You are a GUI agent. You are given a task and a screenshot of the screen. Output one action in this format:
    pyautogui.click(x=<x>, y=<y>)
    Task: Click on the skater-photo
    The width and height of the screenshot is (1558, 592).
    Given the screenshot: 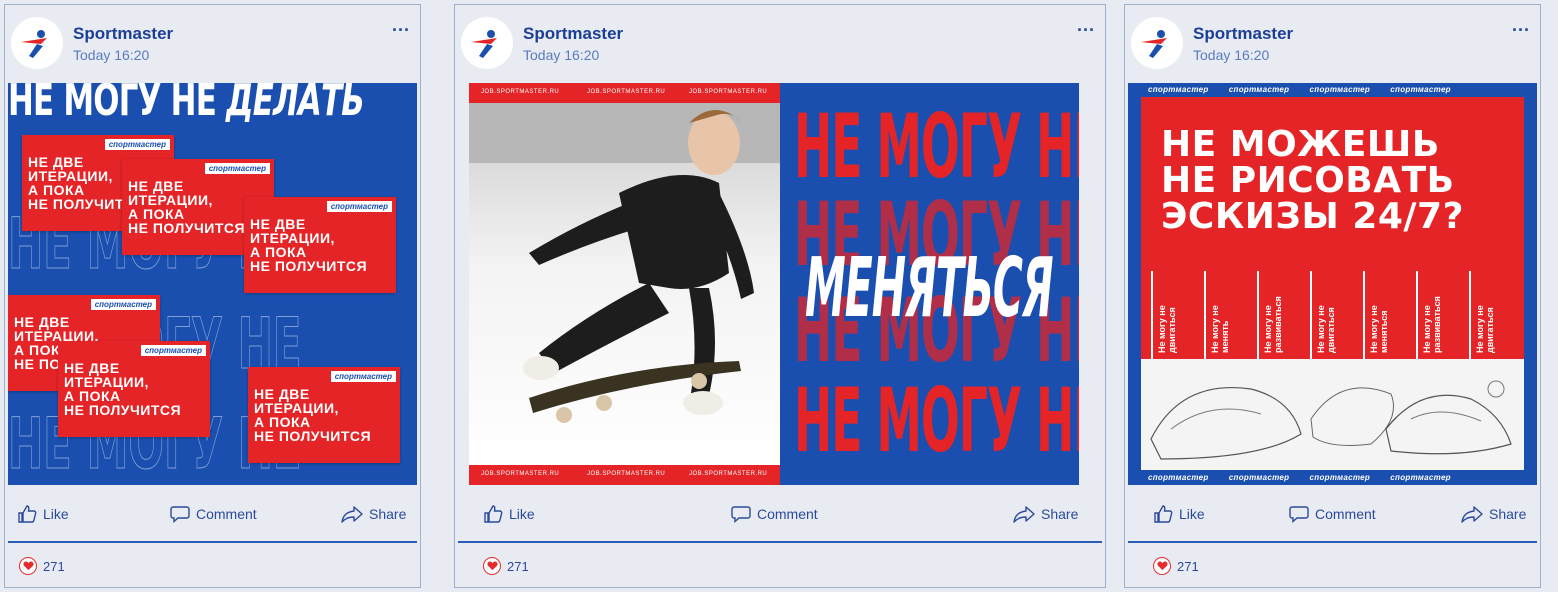 What is the action you would take?
    pyautogui.click(x=624, y=284)
    